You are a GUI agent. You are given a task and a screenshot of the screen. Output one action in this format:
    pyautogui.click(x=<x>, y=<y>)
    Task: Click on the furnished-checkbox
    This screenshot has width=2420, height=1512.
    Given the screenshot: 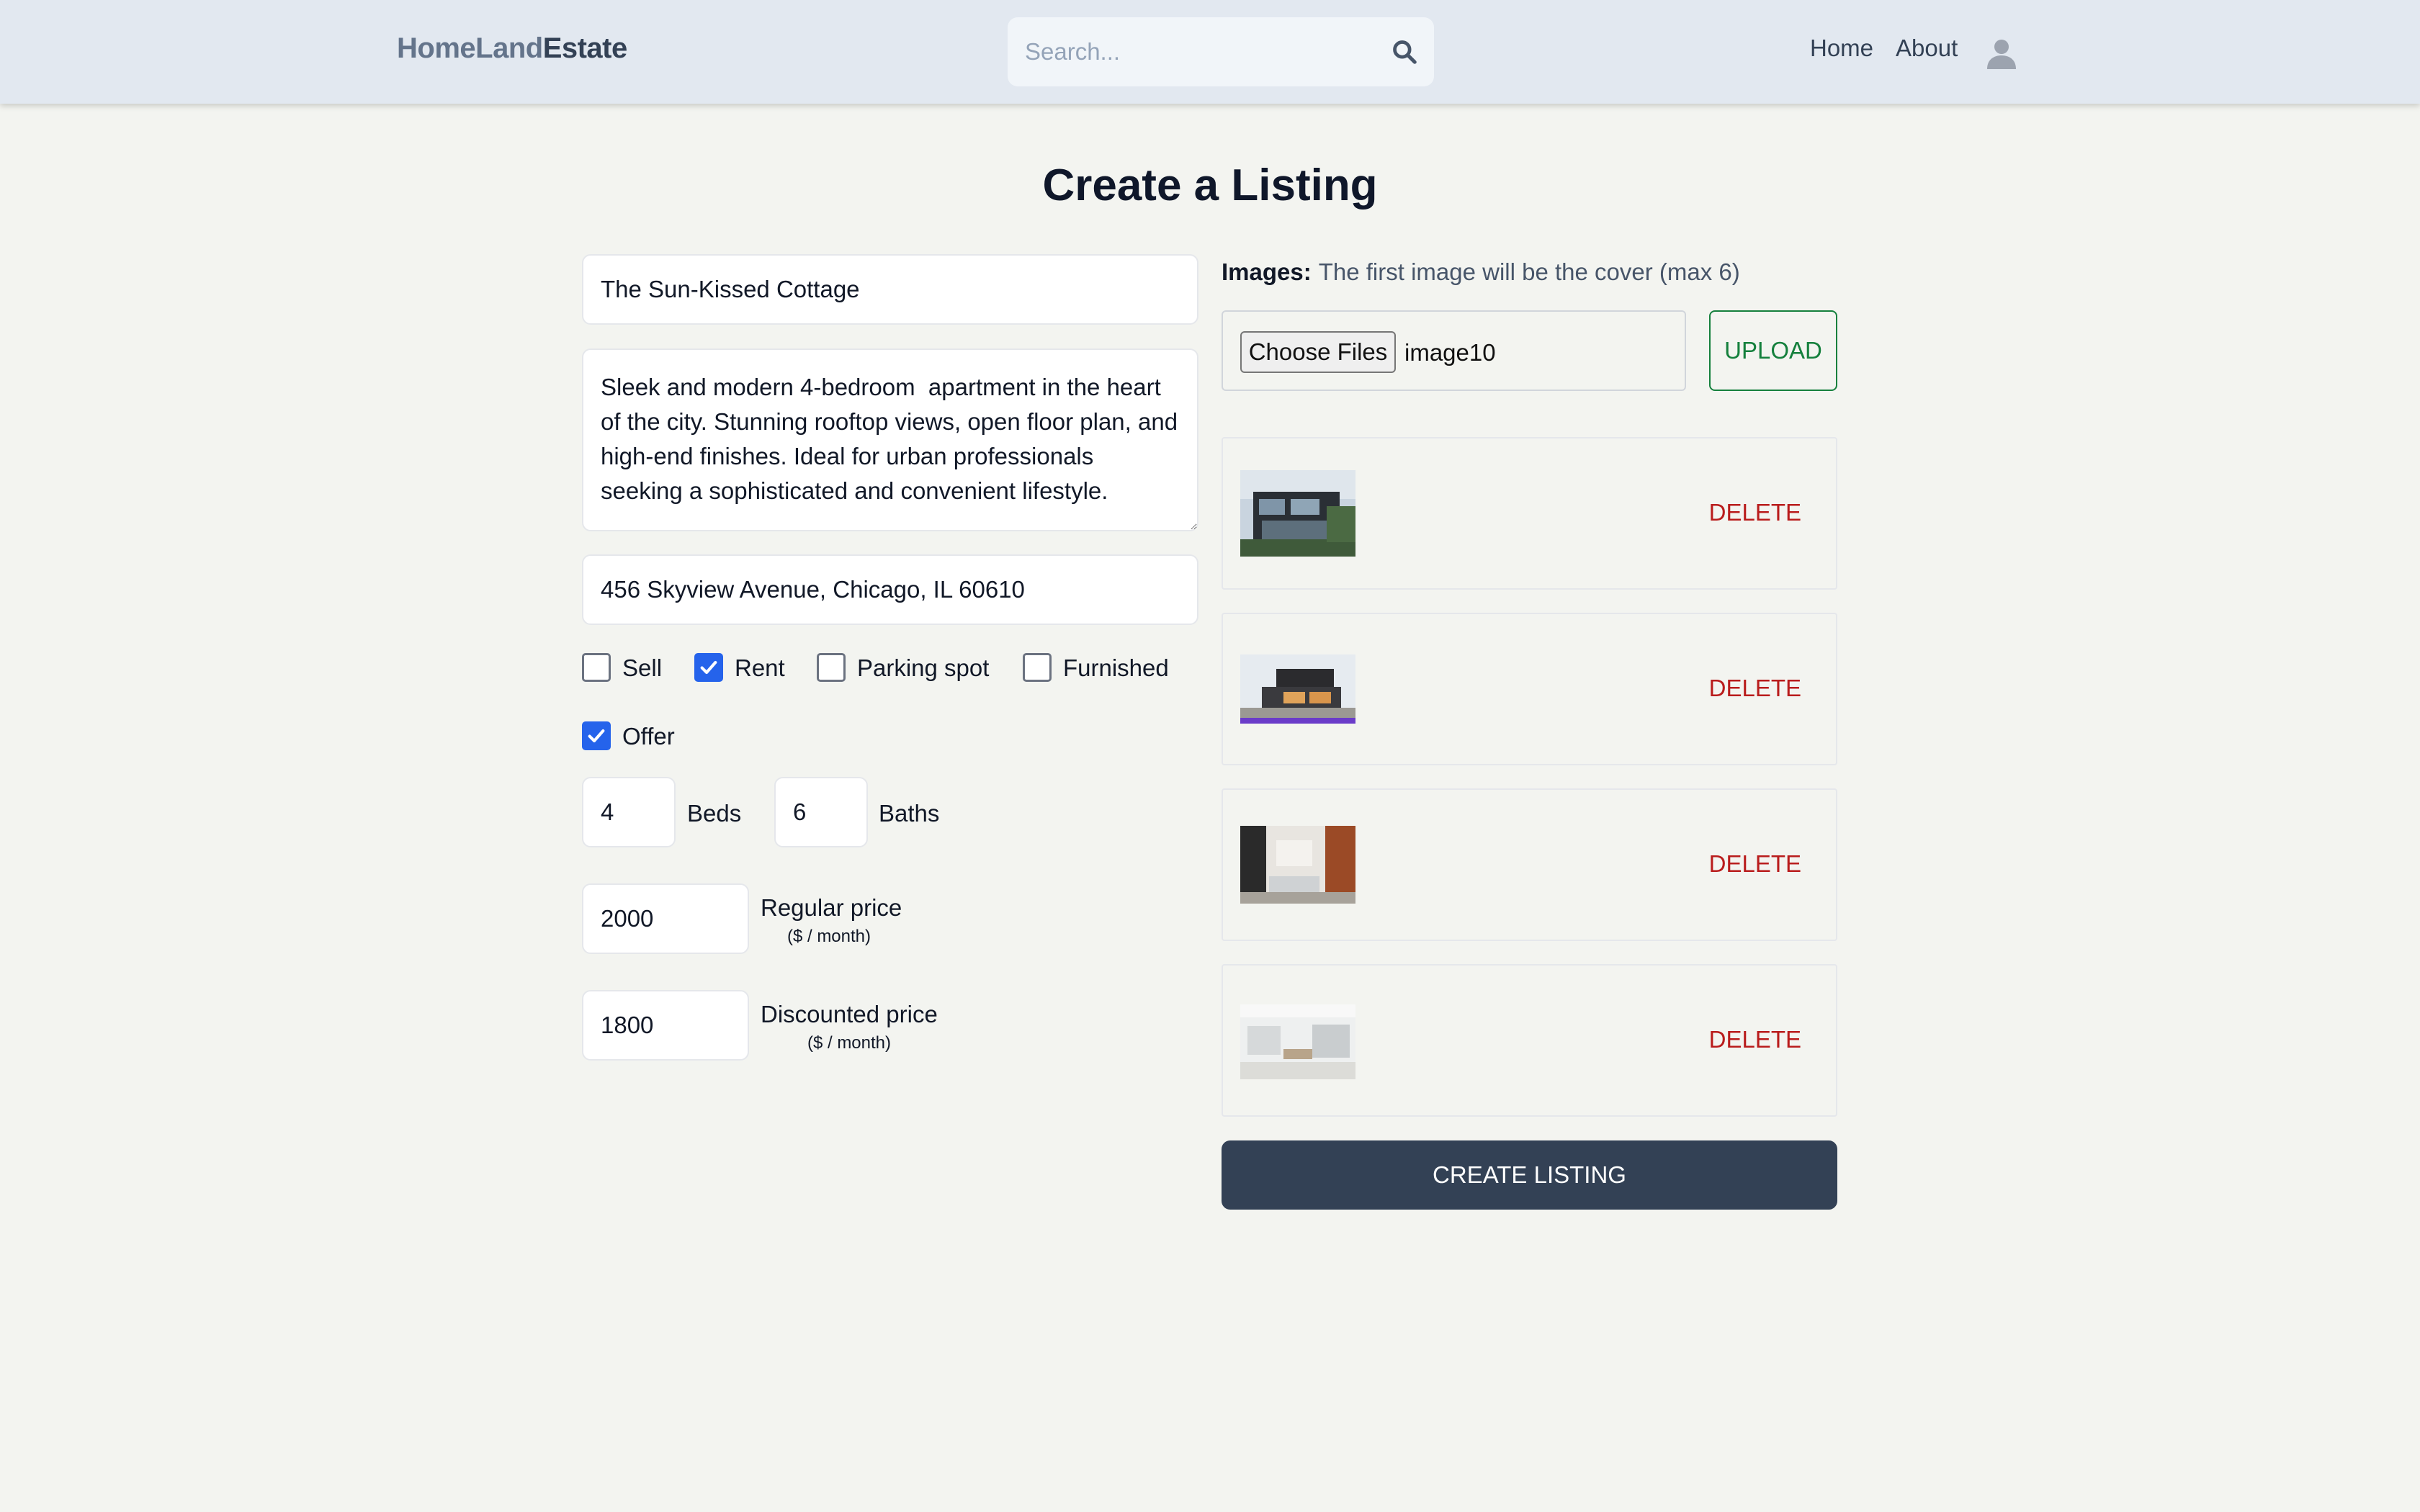 What is the action you would take?
    pyautogui.click(x=1037, y=667)
    